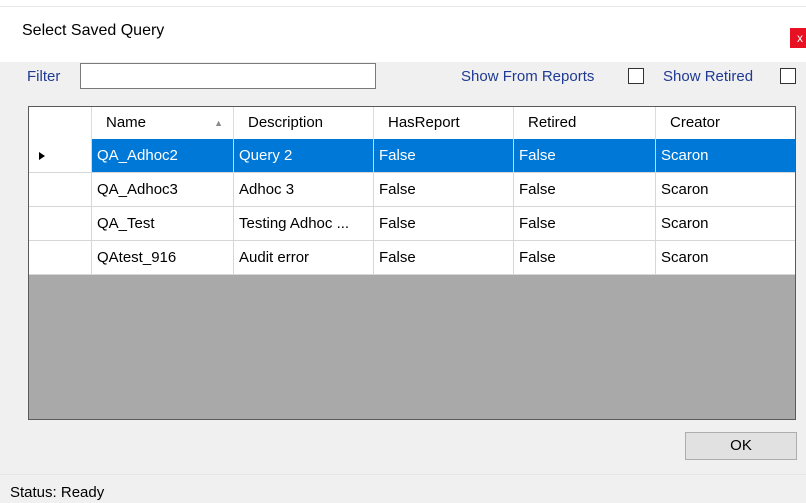  What do you see at coordinates (585, 123) in the screenshot?
I see `column-header-retired: Retired` at bounding box center [585, 123].